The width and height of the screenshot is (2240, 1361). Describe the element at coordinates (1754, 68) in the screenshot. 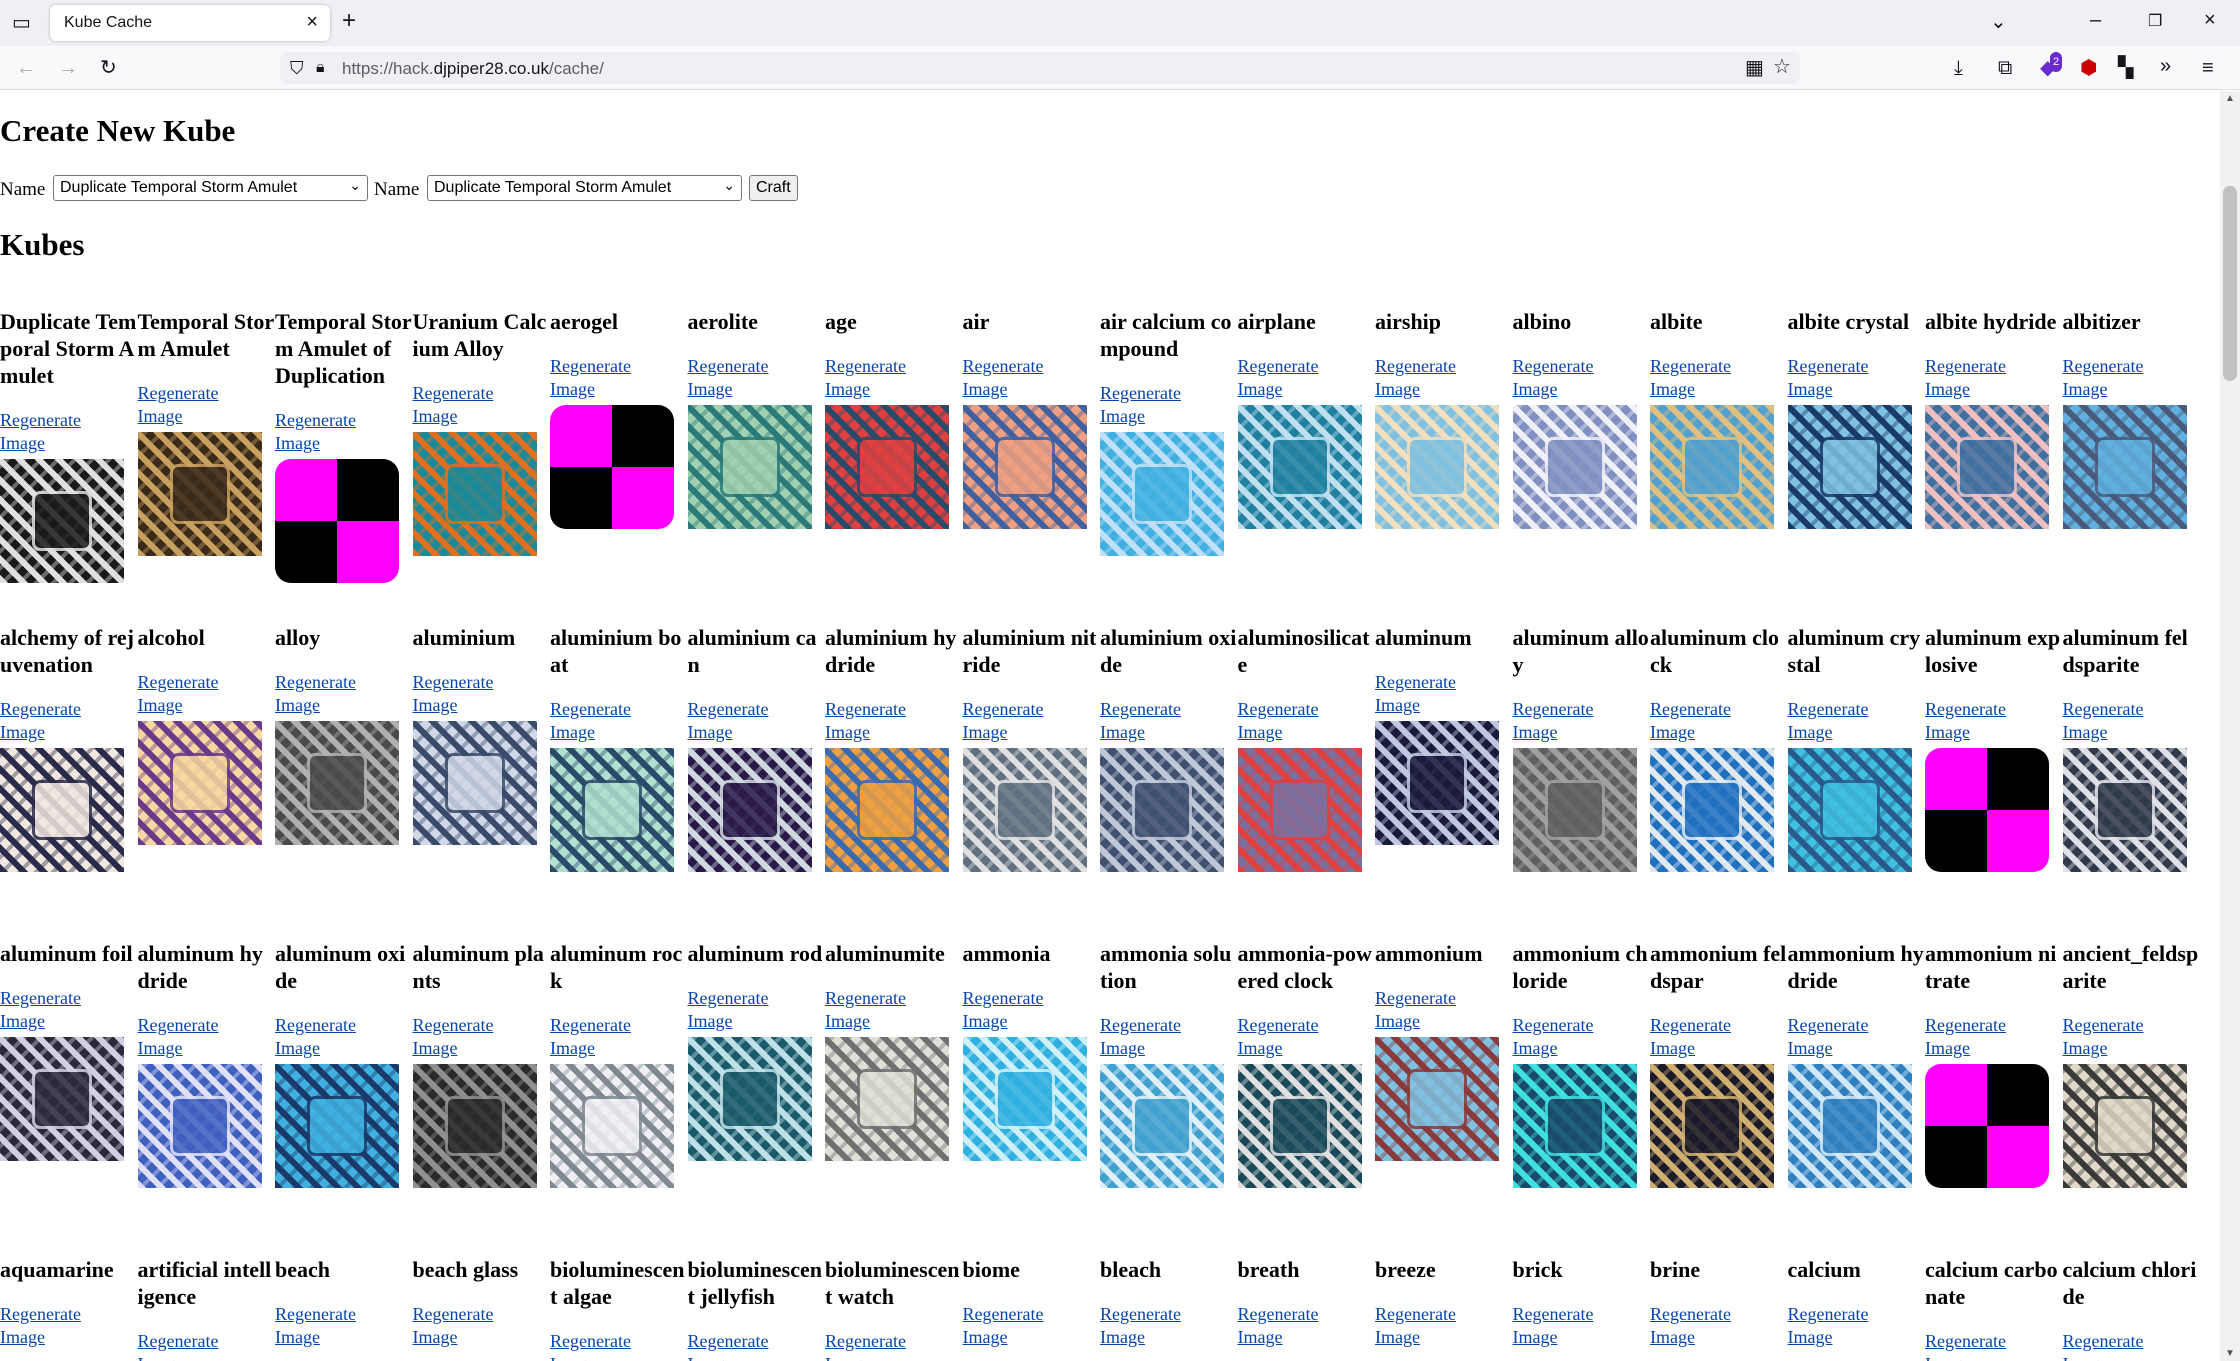

I see `qr-code-icon: ▦` at that location.